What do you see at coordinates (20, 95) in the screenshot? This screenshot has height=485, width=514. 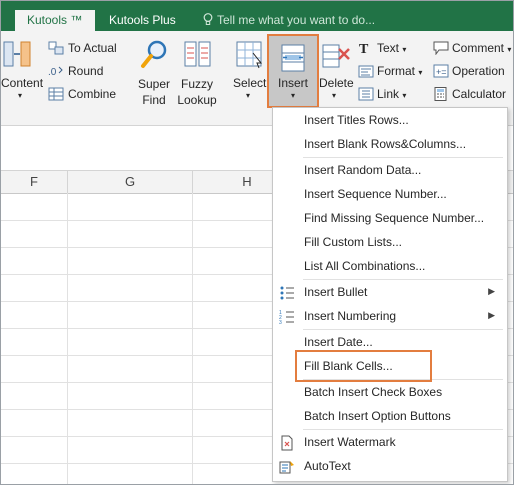 I see `content-dropdown-arrow: ▾` at bounding box center [20, 95].